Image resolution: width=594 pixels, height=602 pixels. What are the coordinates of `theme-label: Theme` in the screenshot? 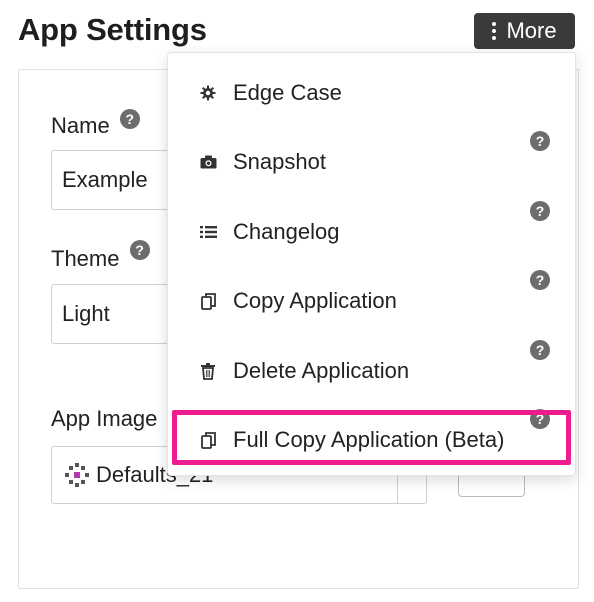 It's located at (85, 258).